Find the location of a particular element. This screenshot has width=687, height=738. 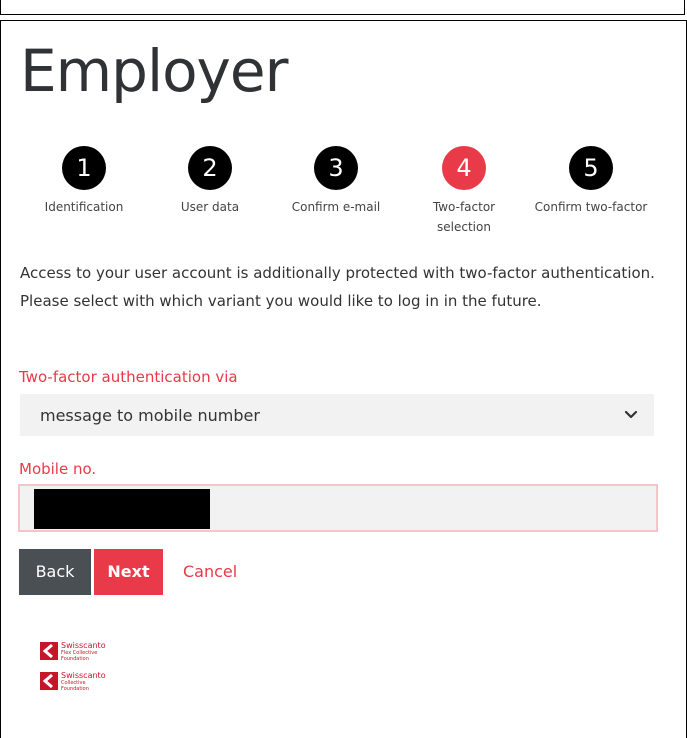

step-3: 3 Confirm e-mail is located at coordinates (336, 181).